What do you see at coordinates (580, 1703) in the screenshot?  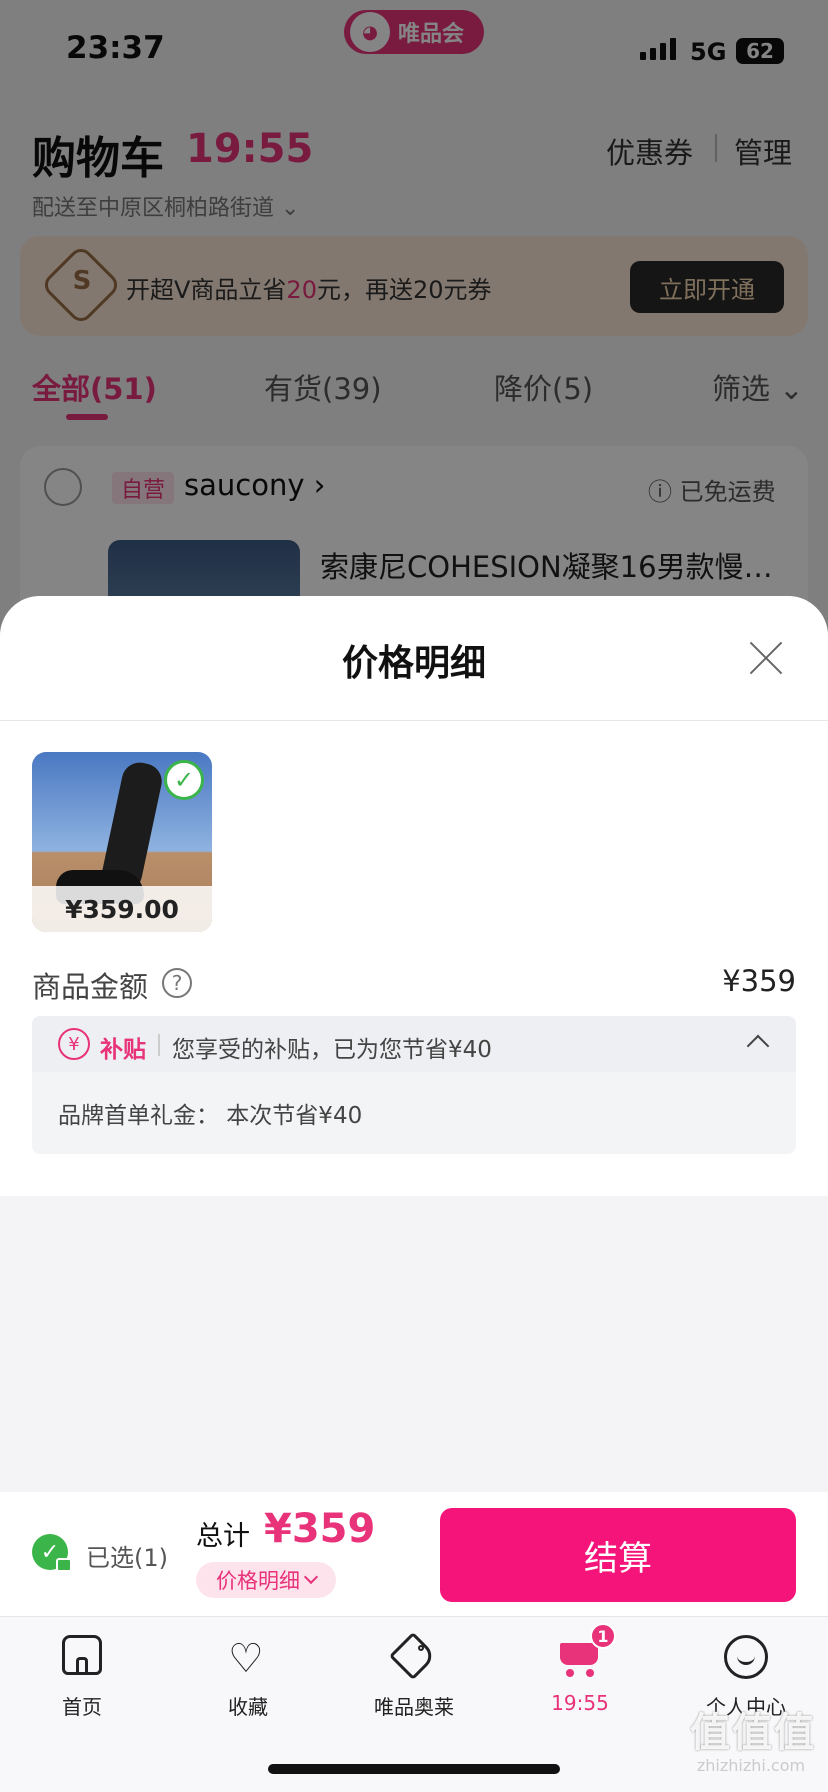 I see `nav-cart-label: 19:55` at bounding box center [580, 1703].